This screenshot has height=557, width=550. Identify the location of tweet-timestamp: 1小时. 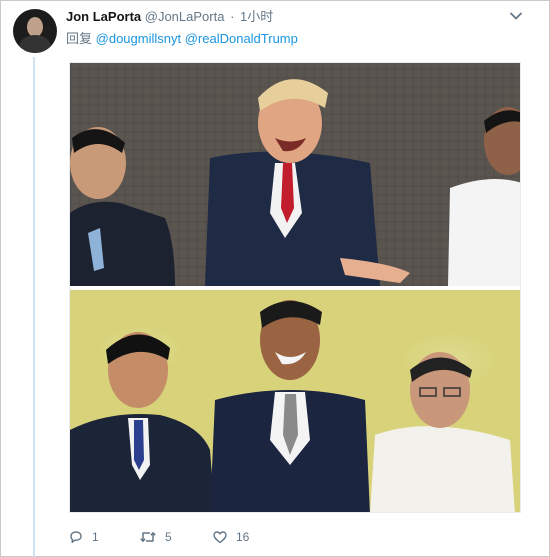
(256, 16).